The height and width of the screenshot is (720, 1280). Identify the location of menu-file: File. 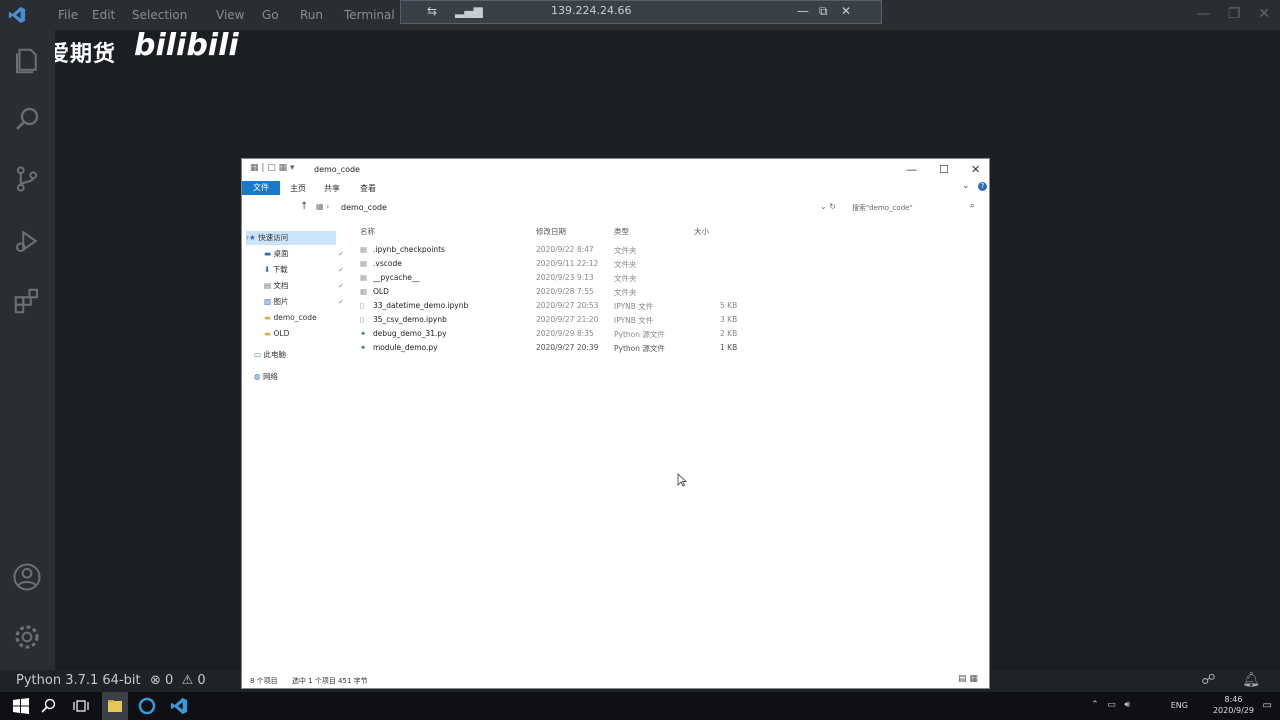
(68, 15).